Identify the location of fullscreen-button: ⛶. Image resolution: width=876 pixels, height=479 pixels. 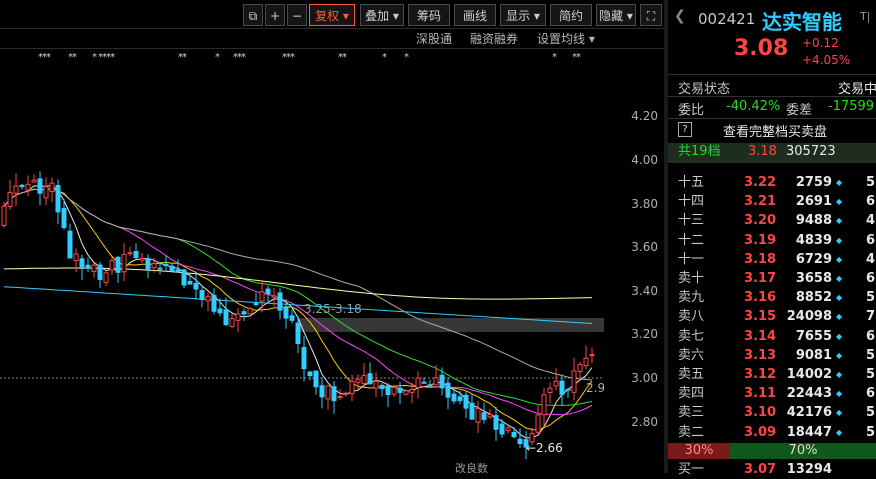
(651, 15).